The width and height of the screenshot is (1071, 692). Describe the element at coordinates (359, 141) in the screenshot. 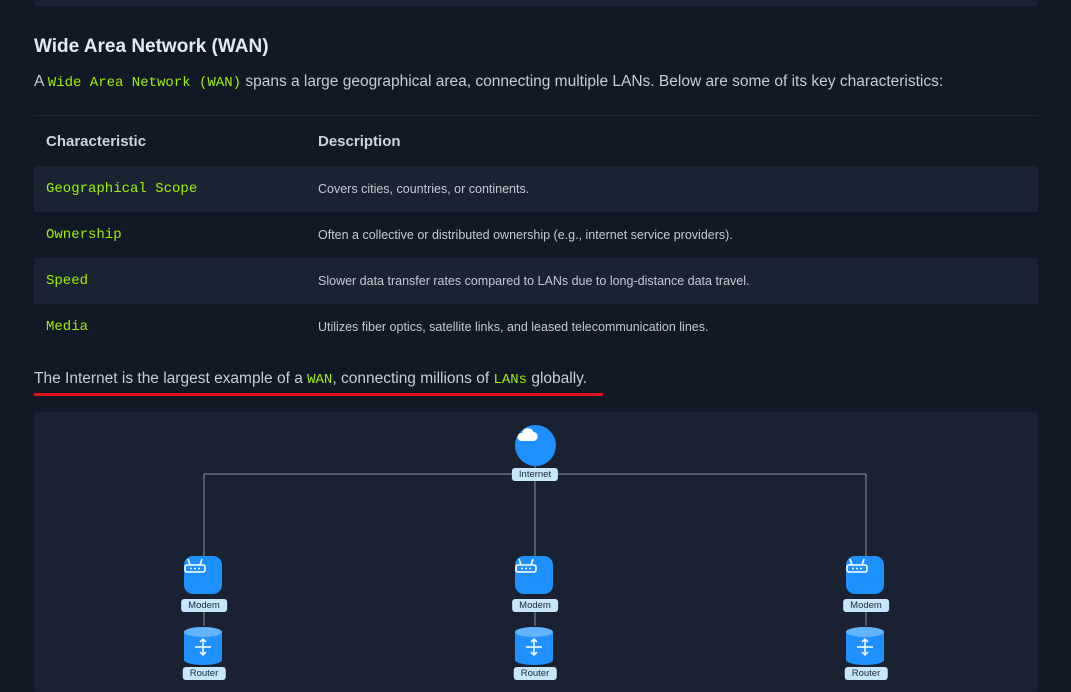

I see `header-description: Description` at that location.